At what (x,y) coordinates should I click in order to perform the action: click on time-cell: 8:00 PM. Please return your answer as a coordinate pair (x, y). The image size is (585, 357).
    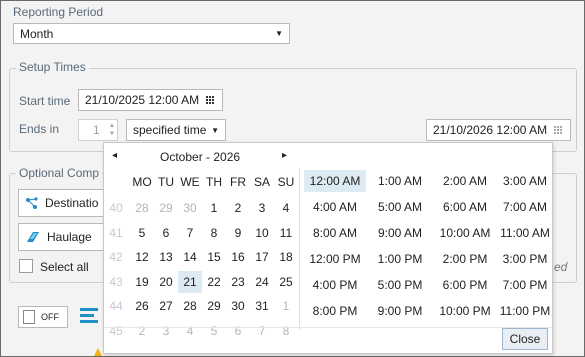
    Looking at the image, I should click on (335, 311).